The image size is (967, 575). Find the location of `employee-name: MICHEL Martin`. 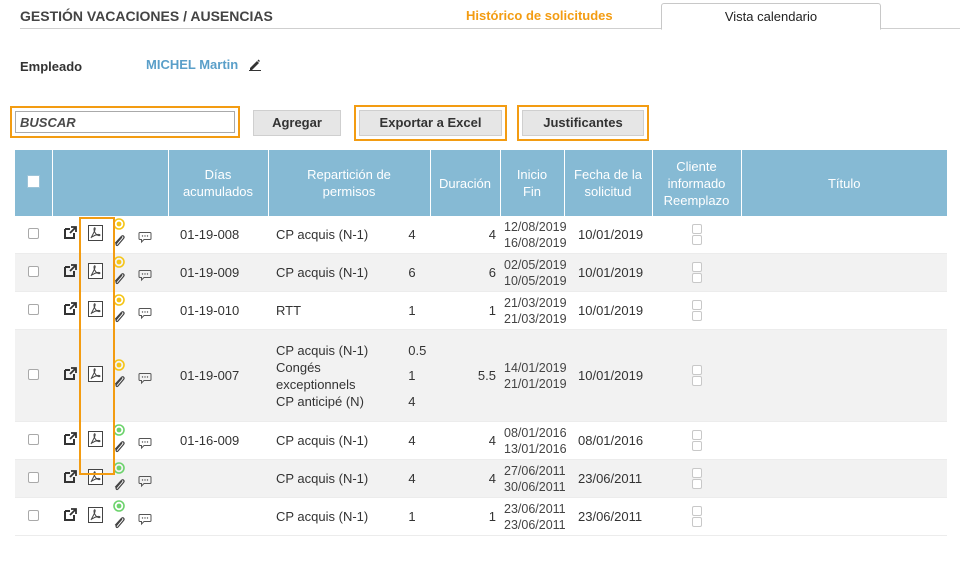

employee-name: MICHEL Martin is located at coordinates (192, 64).